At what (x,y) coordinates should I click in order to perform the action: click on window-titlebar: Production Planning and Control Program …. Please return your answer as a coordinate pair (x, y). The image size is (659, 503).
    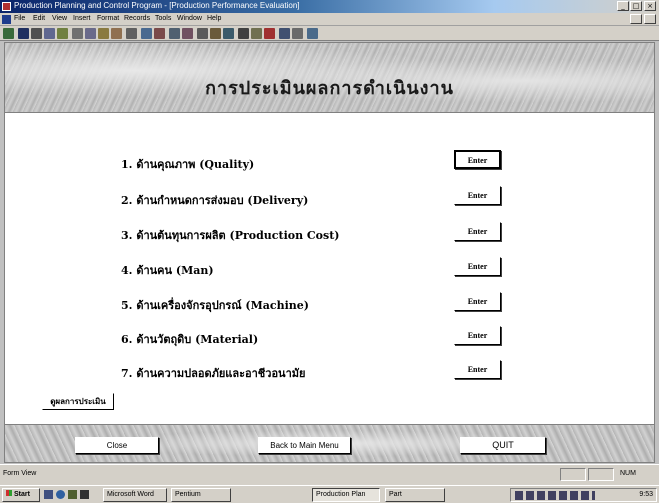
    Looking at the image, I should click on (329, 6).